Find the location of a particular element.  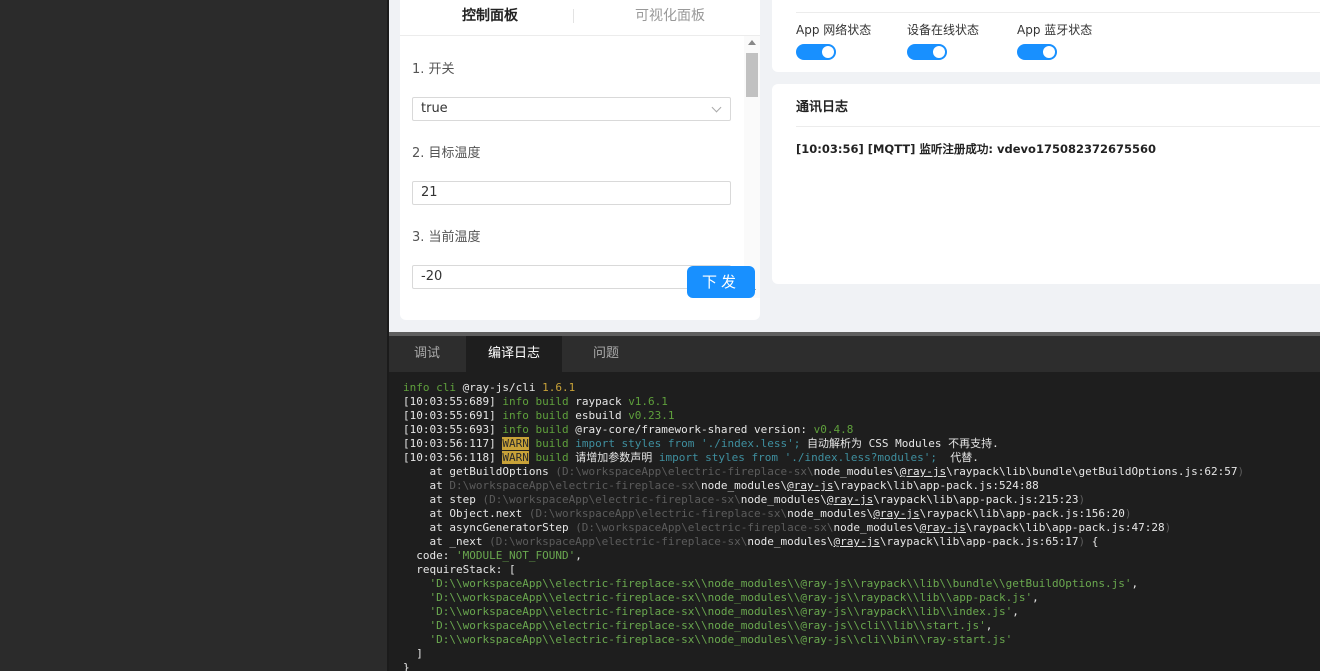

console-segment: \raypack\lib\app-pack.js:47:28 is located at coordinates (1065, 527).